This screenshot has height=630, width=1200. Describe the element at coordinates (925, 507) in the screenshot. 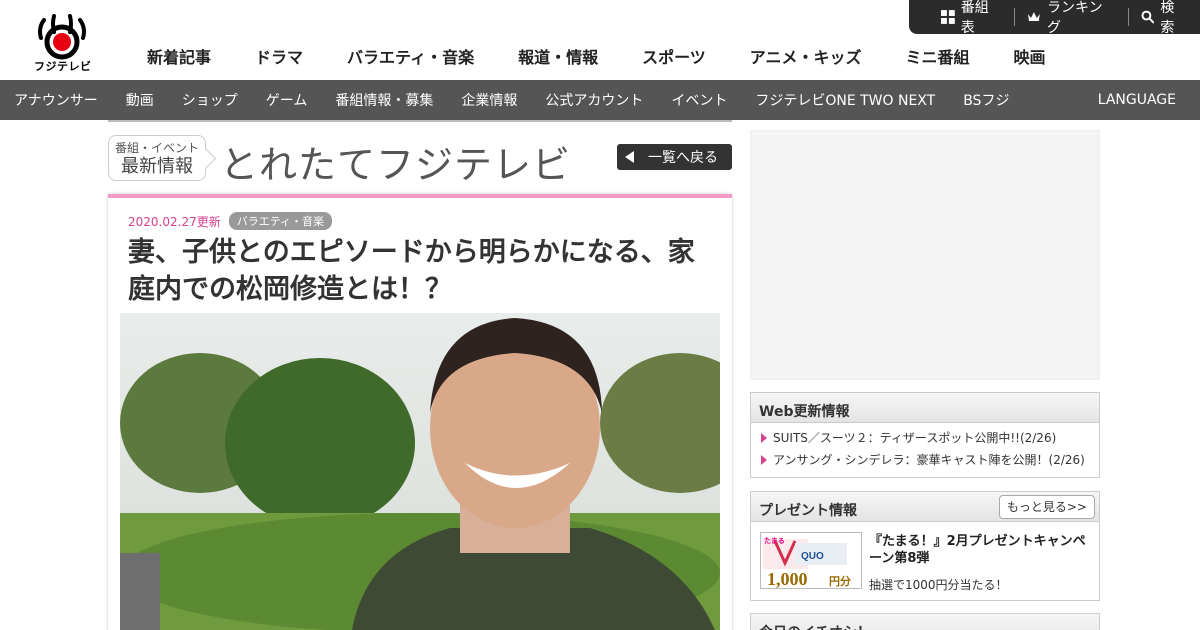

I see `present-header: プレゼント情報 もっと見る>>` at that location.